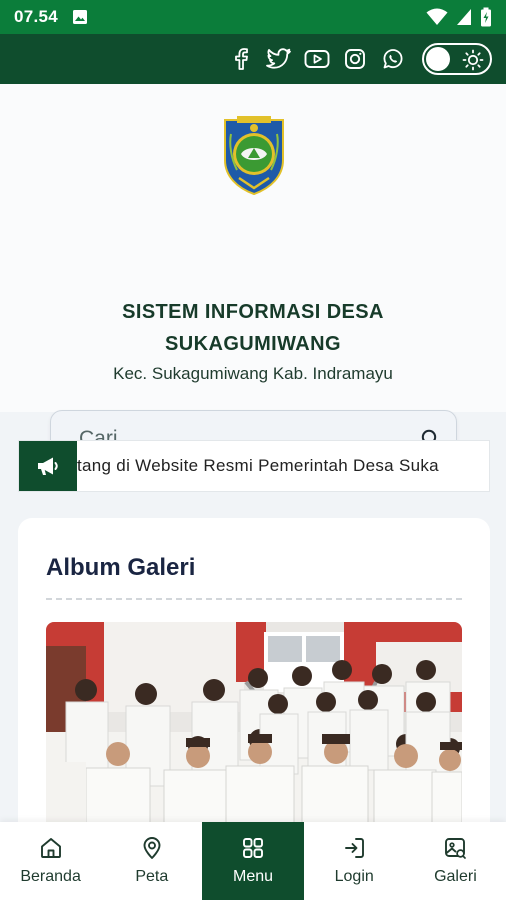 The image size is (506, 900). What do you see at coordinates (36, 16) in the screenshot?
I see `status-time: 07.54` at bounding box center [36, 16].